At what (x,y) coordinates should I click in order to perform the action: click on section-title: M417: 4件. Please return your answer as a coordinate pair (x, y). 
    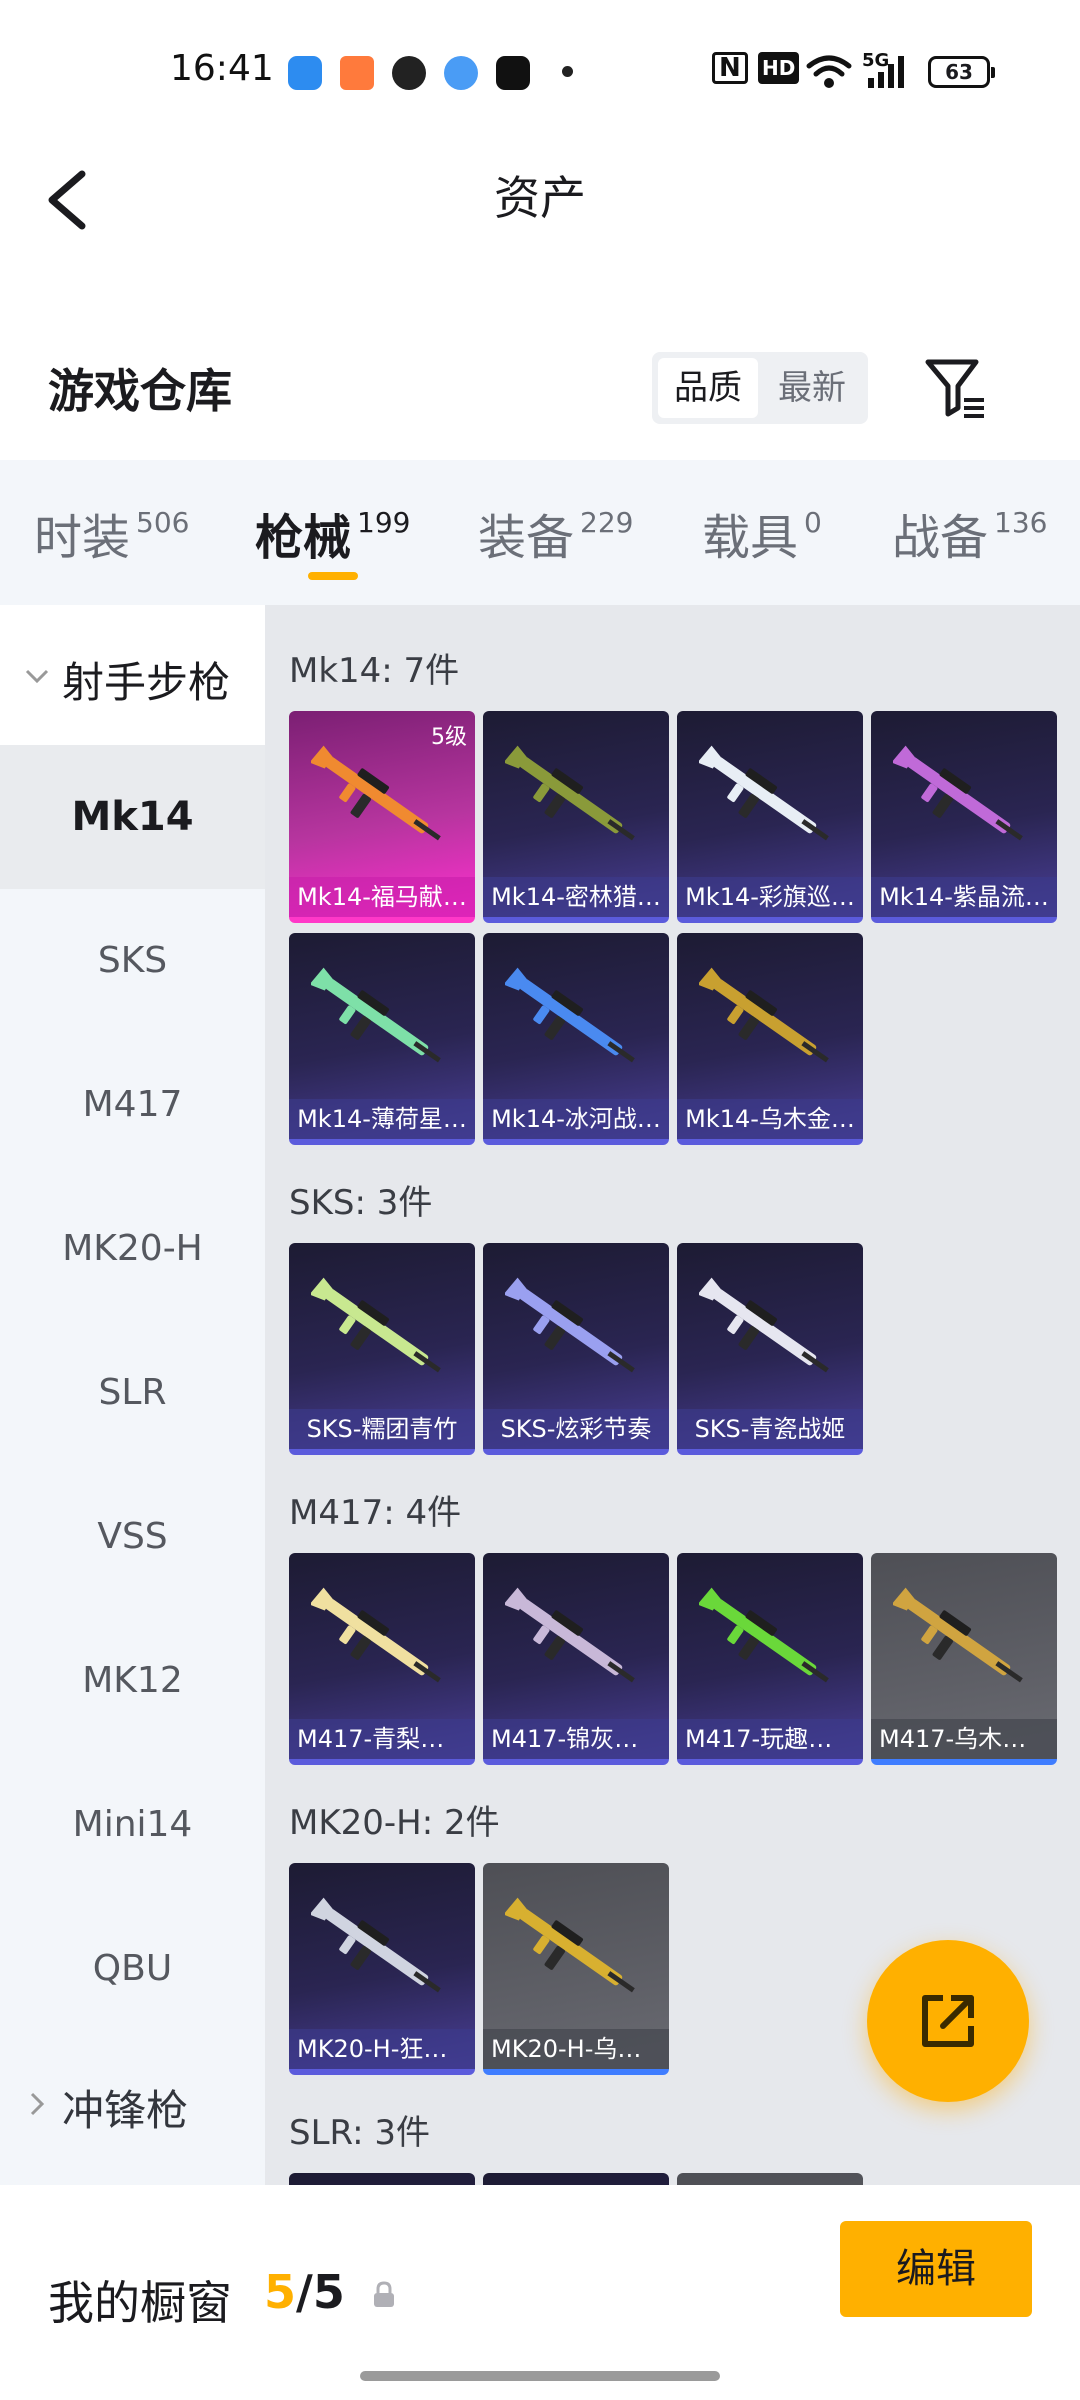
    Looking at the image, I should click on (375, 1513).